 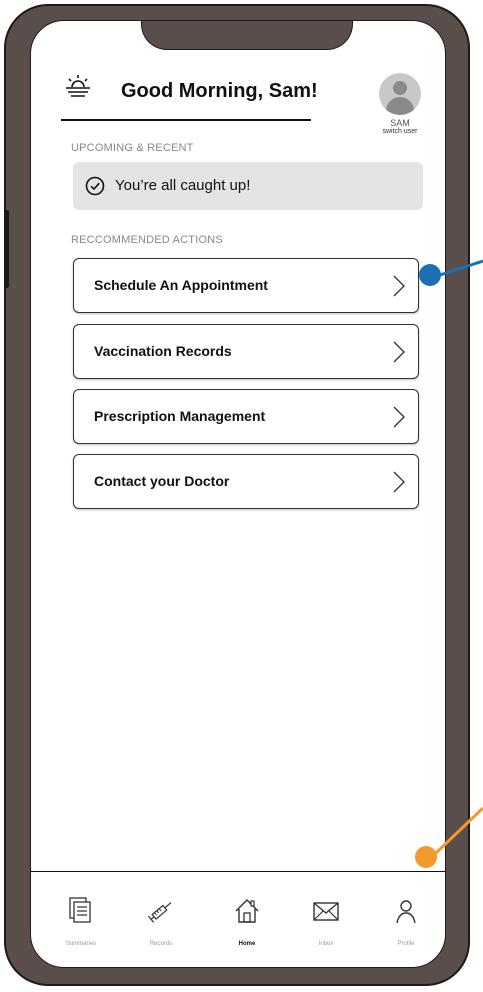 What do you see at coordinates (426, 857) in the screenshot?
I see `annotation-marker-orange` at bounding box center [426, 857].